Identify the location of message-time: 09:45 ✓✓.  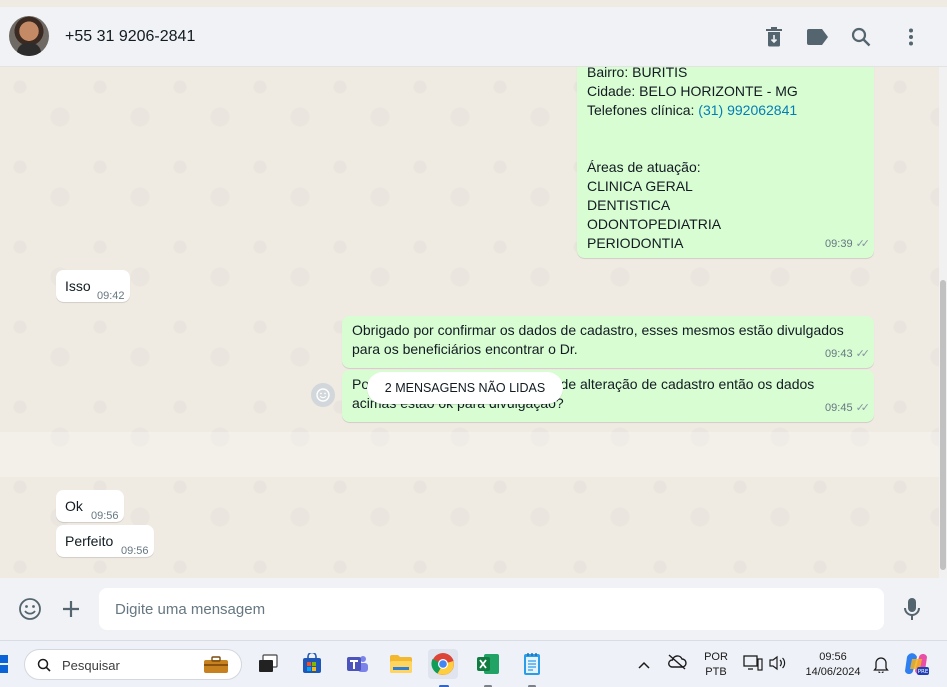
(848, 408).